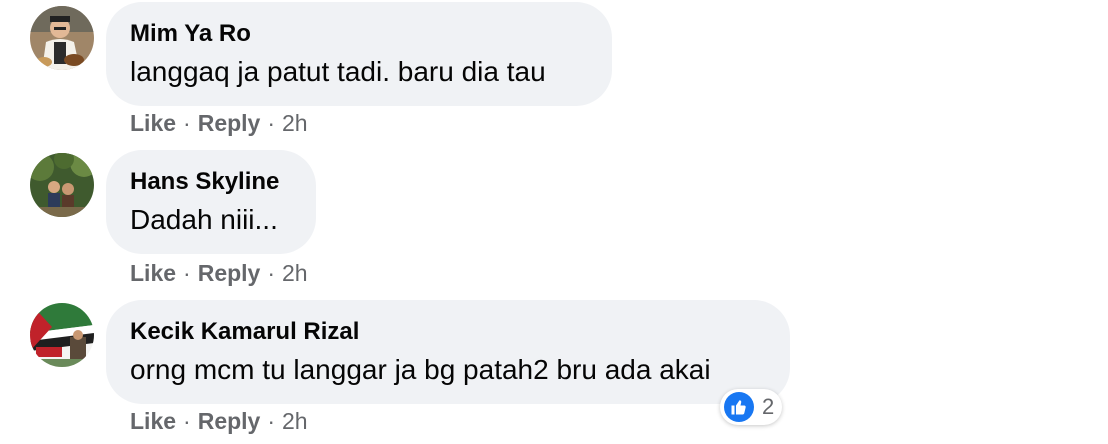 This screenshot has width=1108, height=444. Describe the element at coordinates (739, 407) in the screenshot. I see `thumbs-up-icon` at that location.